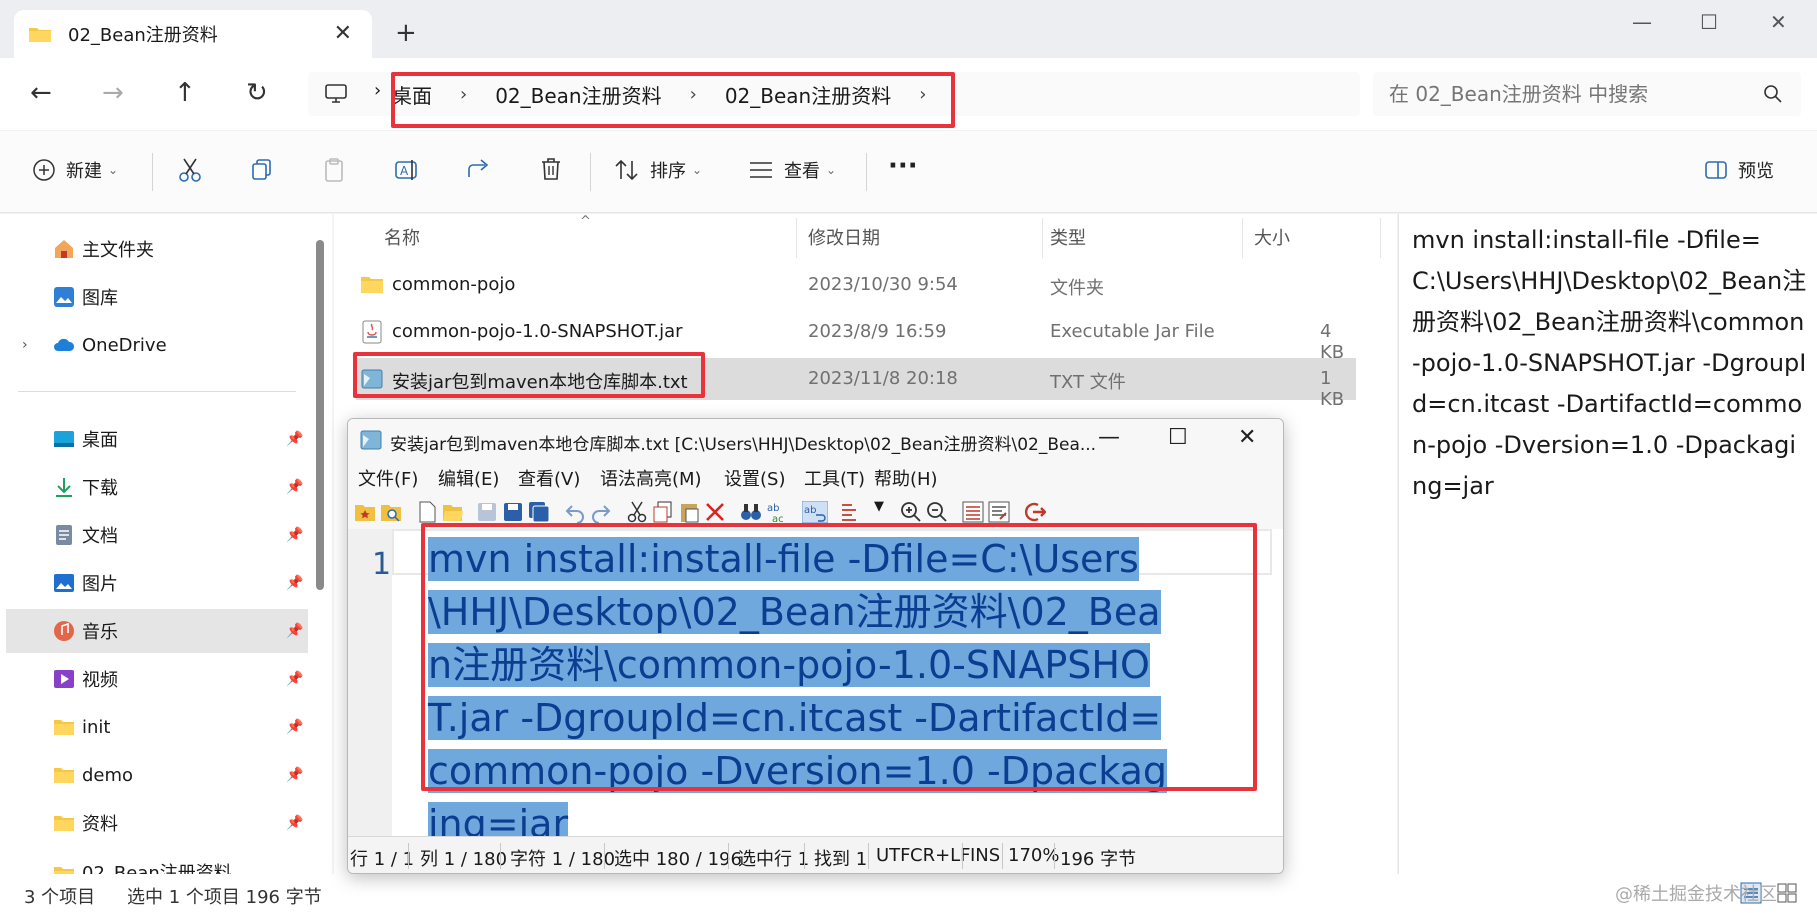 The width and height of the screenshot is (1817, 913). I want to click on tiles-view-icon, so click(1787, 893).